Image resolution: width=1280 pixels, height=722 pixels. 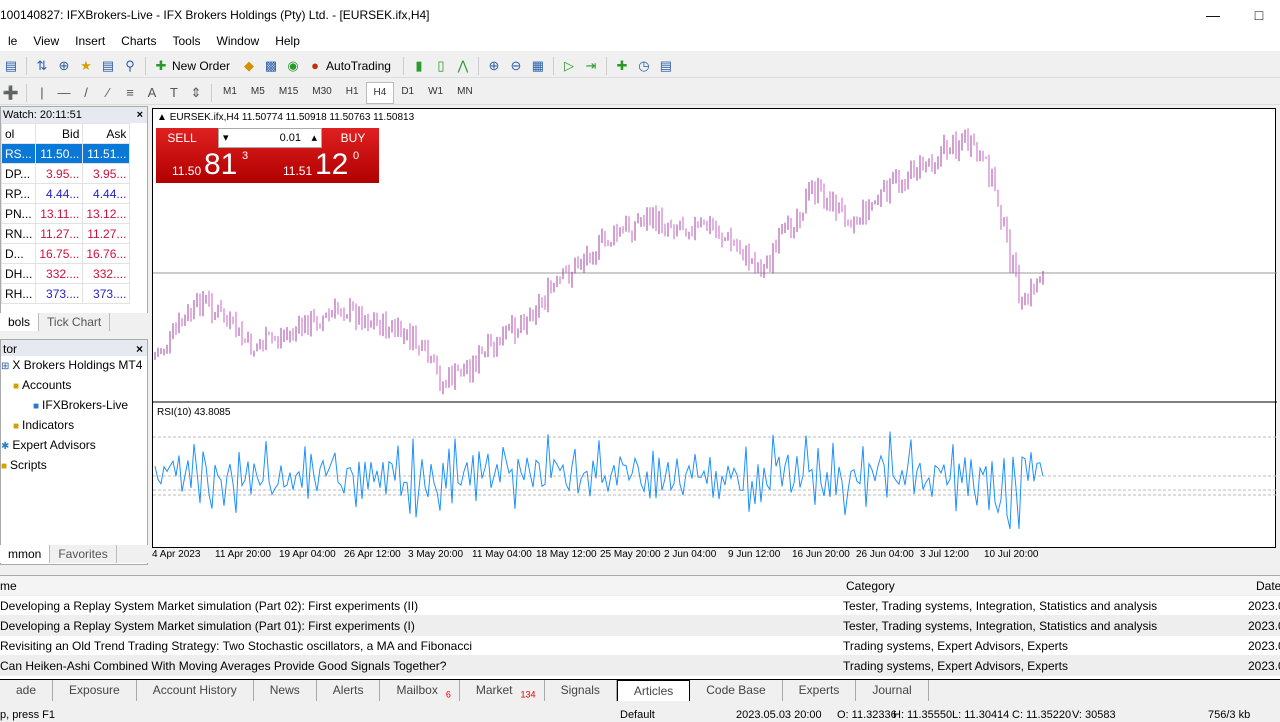 I want to click on tab-code-base: Code Base, so click(x=736, y=690).